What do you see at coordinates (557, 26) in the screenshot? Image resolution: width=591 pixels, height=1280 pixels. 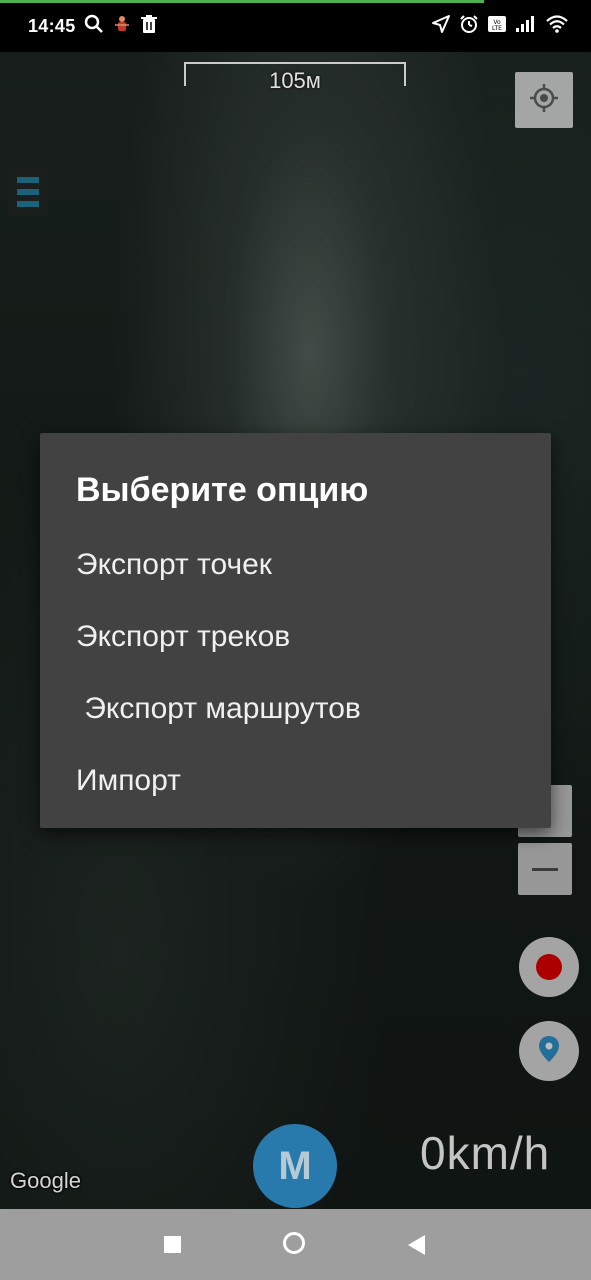 I see `wifi-icon` at bounding box center [557, 26].